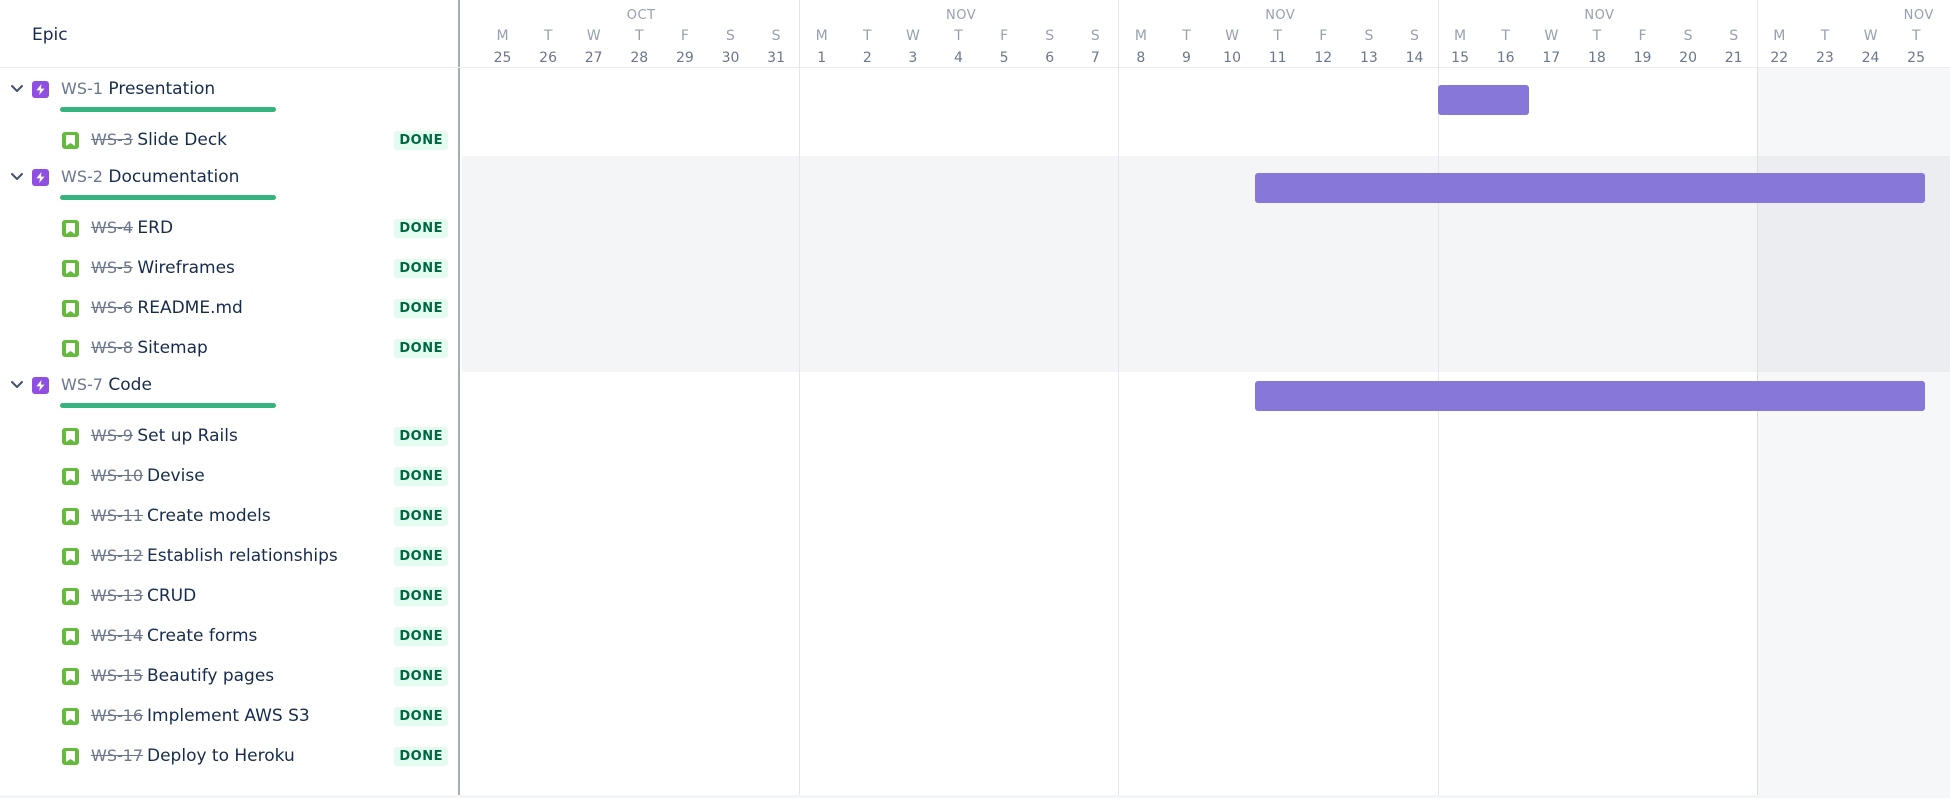  Describe the element at coordinates (1141, 58) in the screenshot. I see `day-number: 8` at that location.